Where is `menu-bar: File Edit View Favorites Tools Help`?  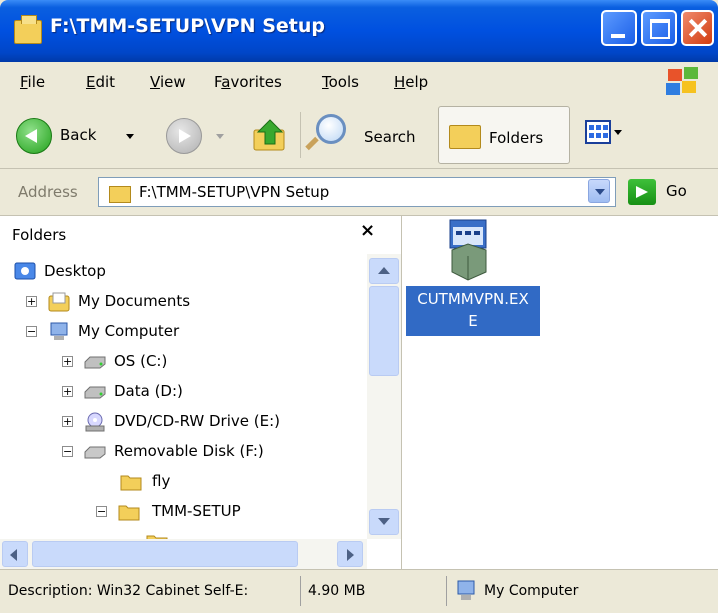 menu-bar: File Edit View Favorites Tools Help is located at coordinates (359, 82).